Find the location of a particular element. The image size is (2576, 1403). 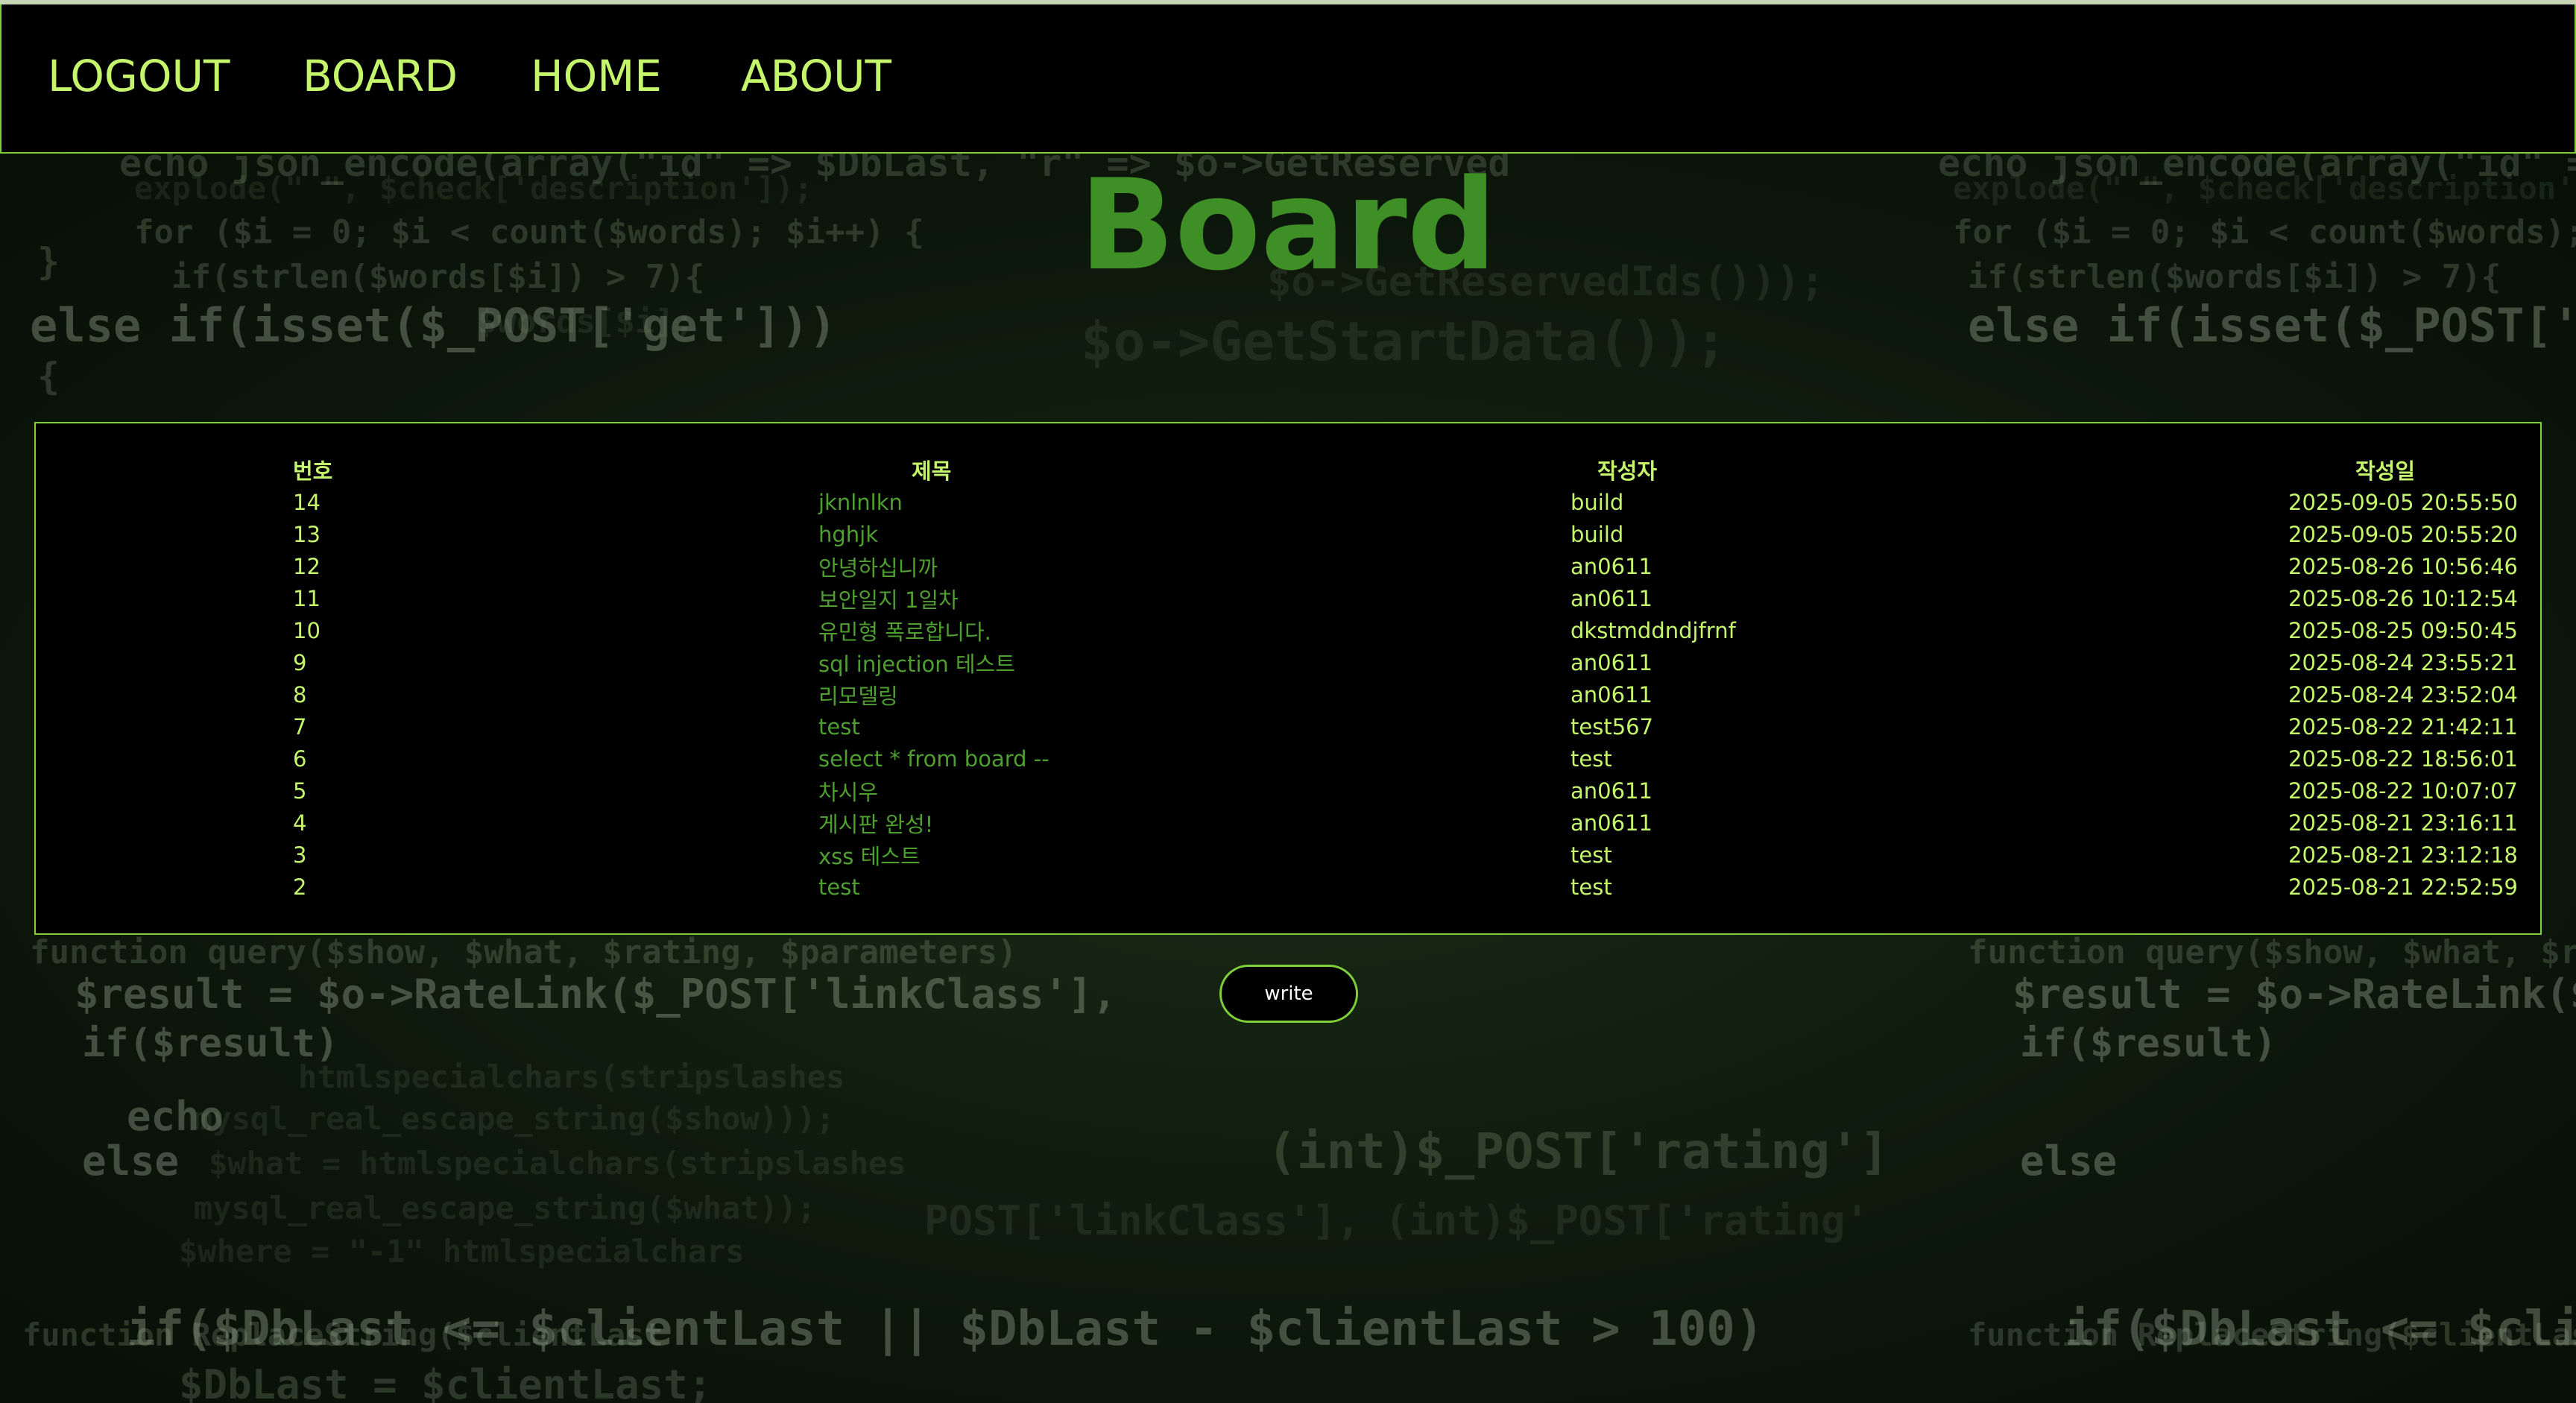

post-title-link: 리모델링 is located at coordinates (1071, 694).